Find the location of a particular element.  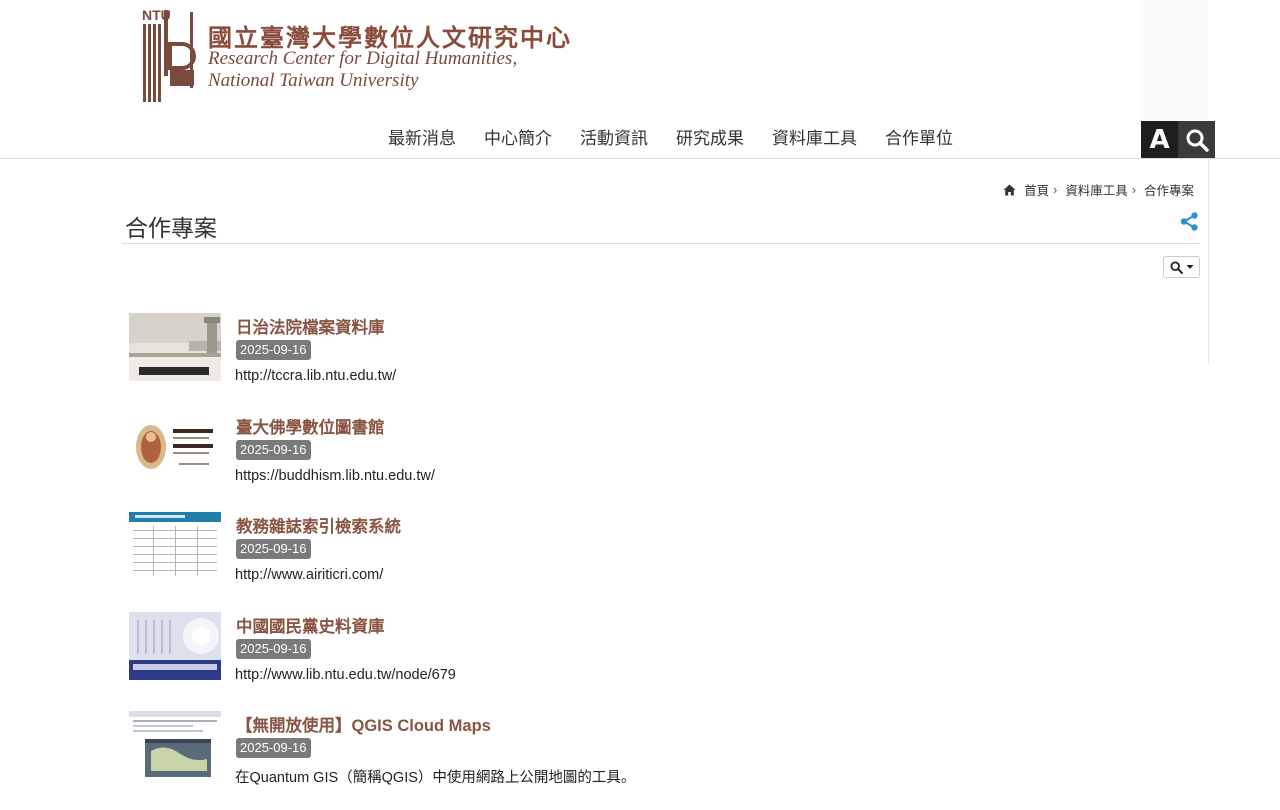

nav-item-databases: 資料庫工具 is located at coordinates (814, 139).